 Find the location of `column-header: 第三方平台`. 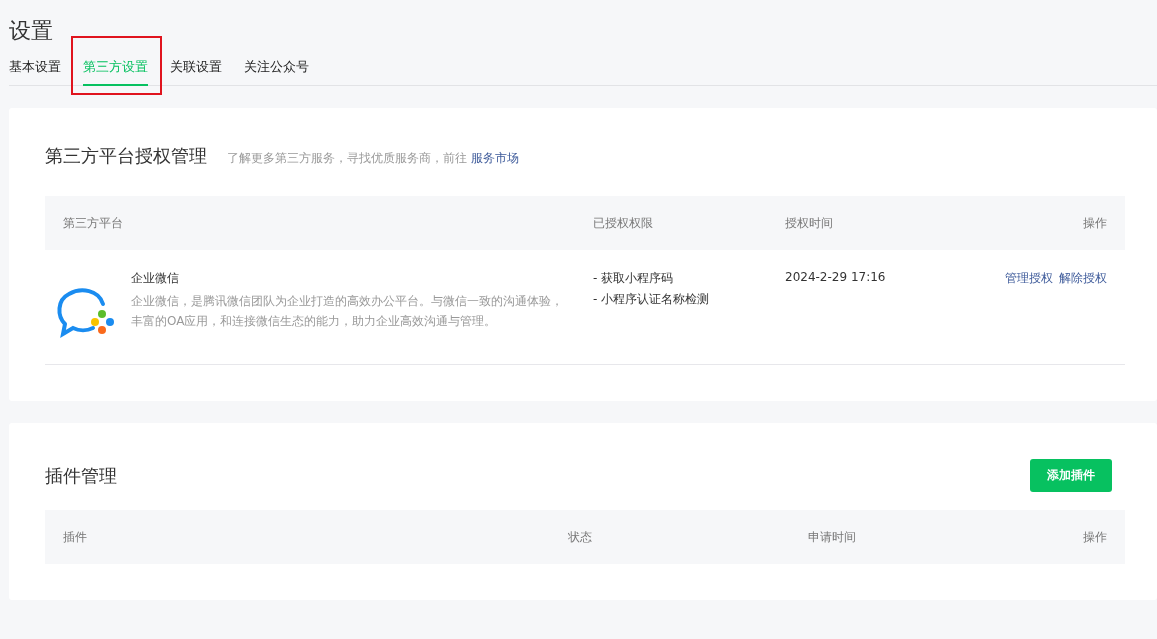

column-header: 第三方平台 is located at coordinates (310, 223).